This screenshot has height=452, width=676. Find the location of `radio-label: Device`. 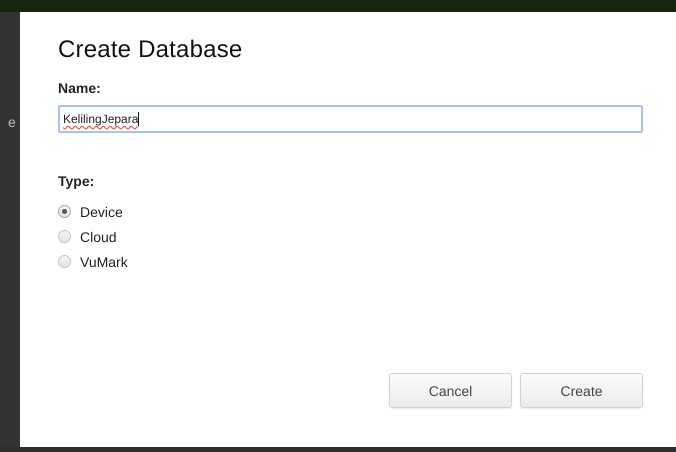

radio-label: Device is located at coordinates (101, 212).